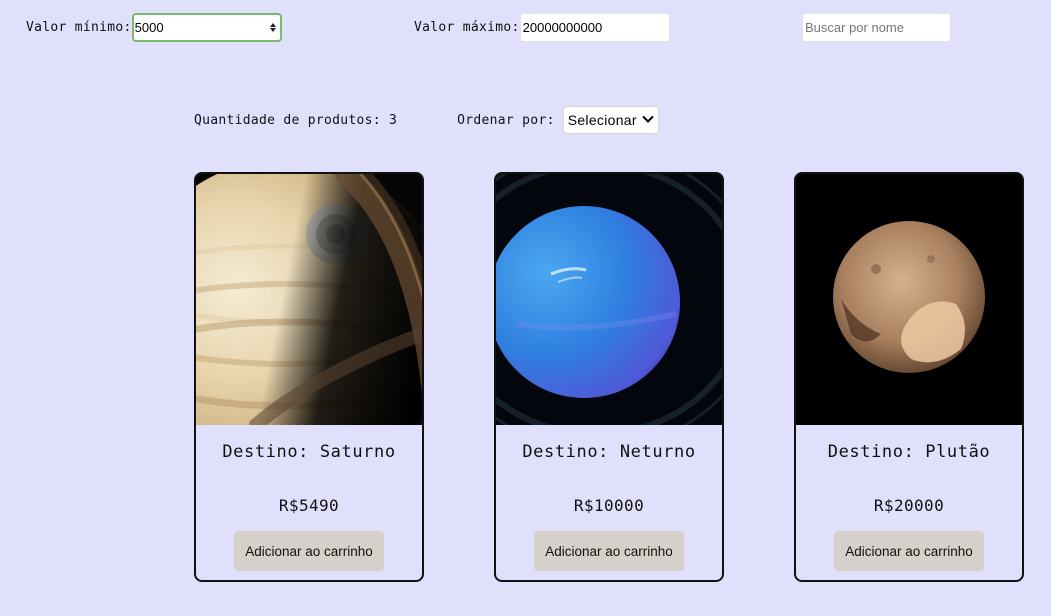 Image resolution: width=1051 pixels, height=616 pixels. I want to click on min-value-filter: Valor mínimo: 5000, so click(154, 27).